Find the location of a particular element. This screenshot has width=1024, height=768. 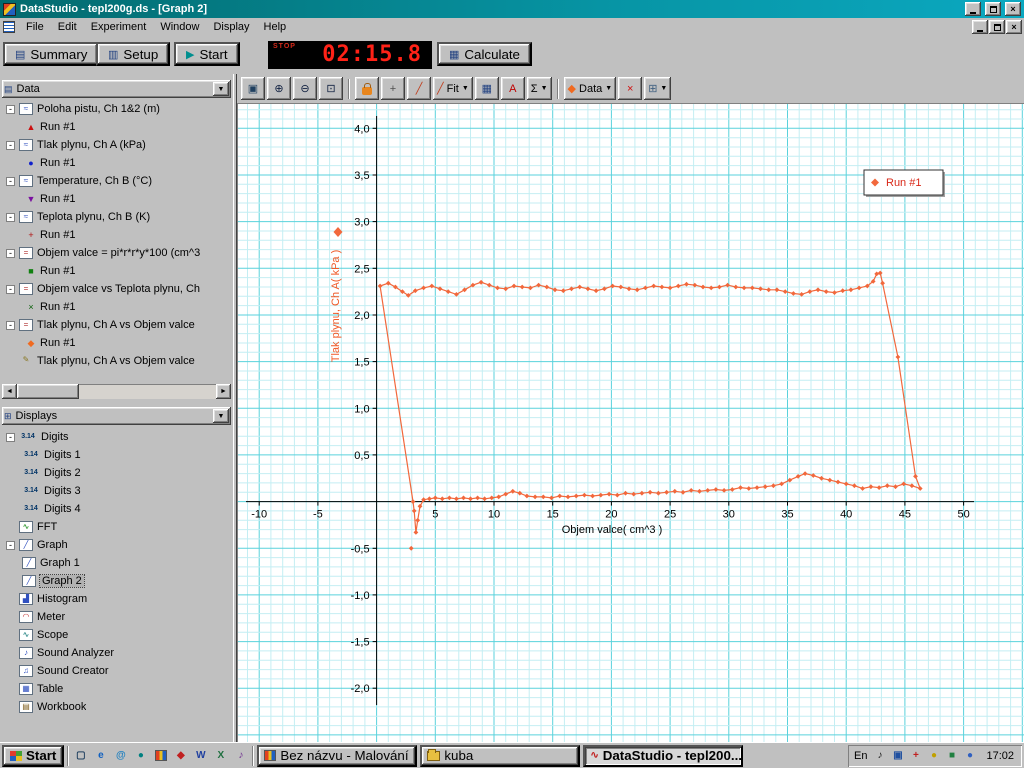

display-item-digits-4: 3.14 Digits 4 is located at coordinates (116, 509).